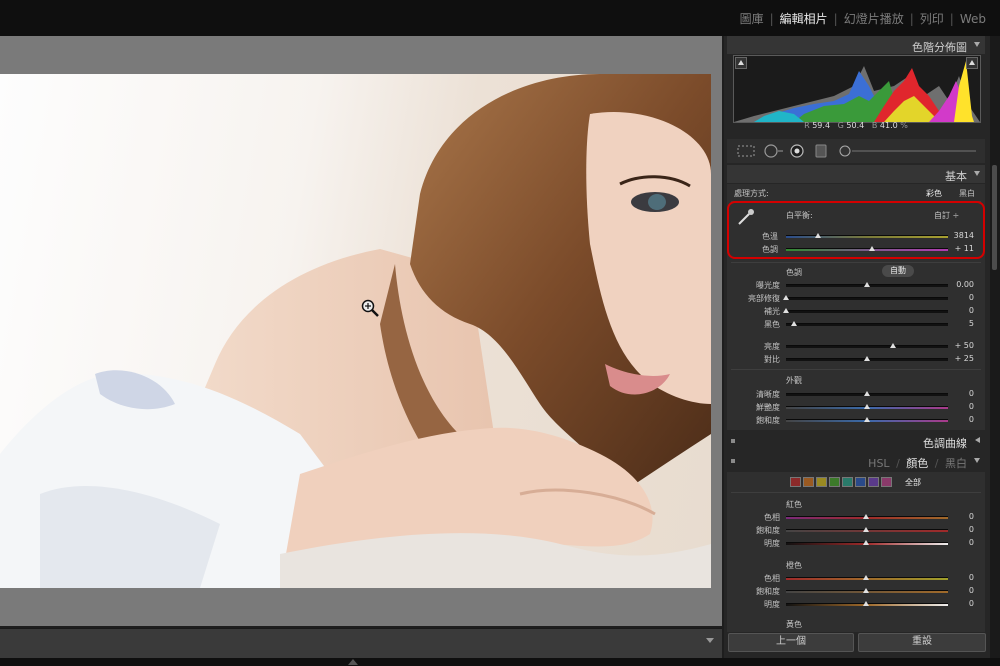 This screenshot has width=1000, height=666. What do you see at coordinates (741, 63) in the screenshot?
I see `shadow-clip-toggle` at bounding box center [741, 63].